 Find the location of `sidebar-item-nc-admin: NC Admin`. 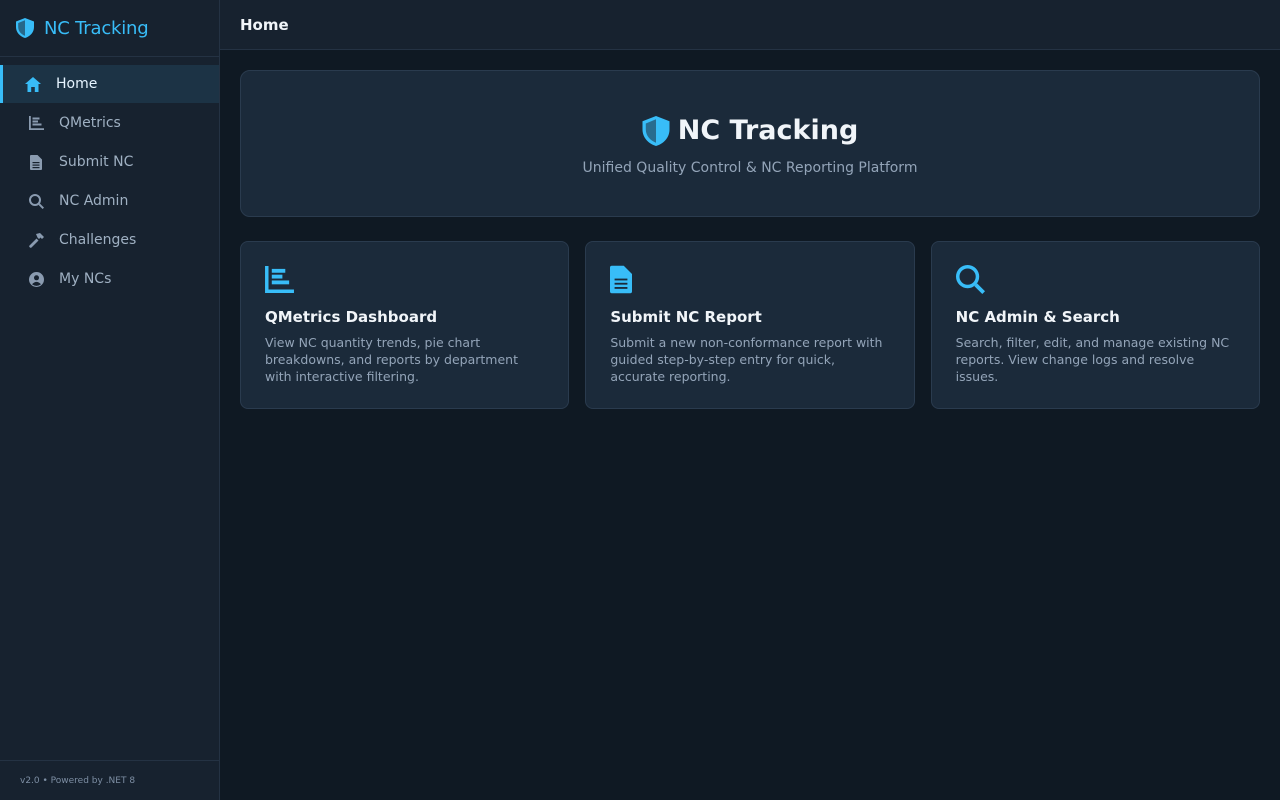

sidebar-item-nc-admin: NC Admin is located at coordinates (109, 201).